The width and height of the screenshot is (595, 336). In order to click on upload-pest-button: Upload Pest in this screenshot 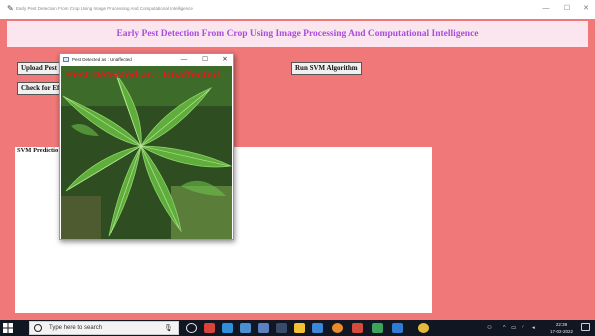, I will do `click(39, 68)`.